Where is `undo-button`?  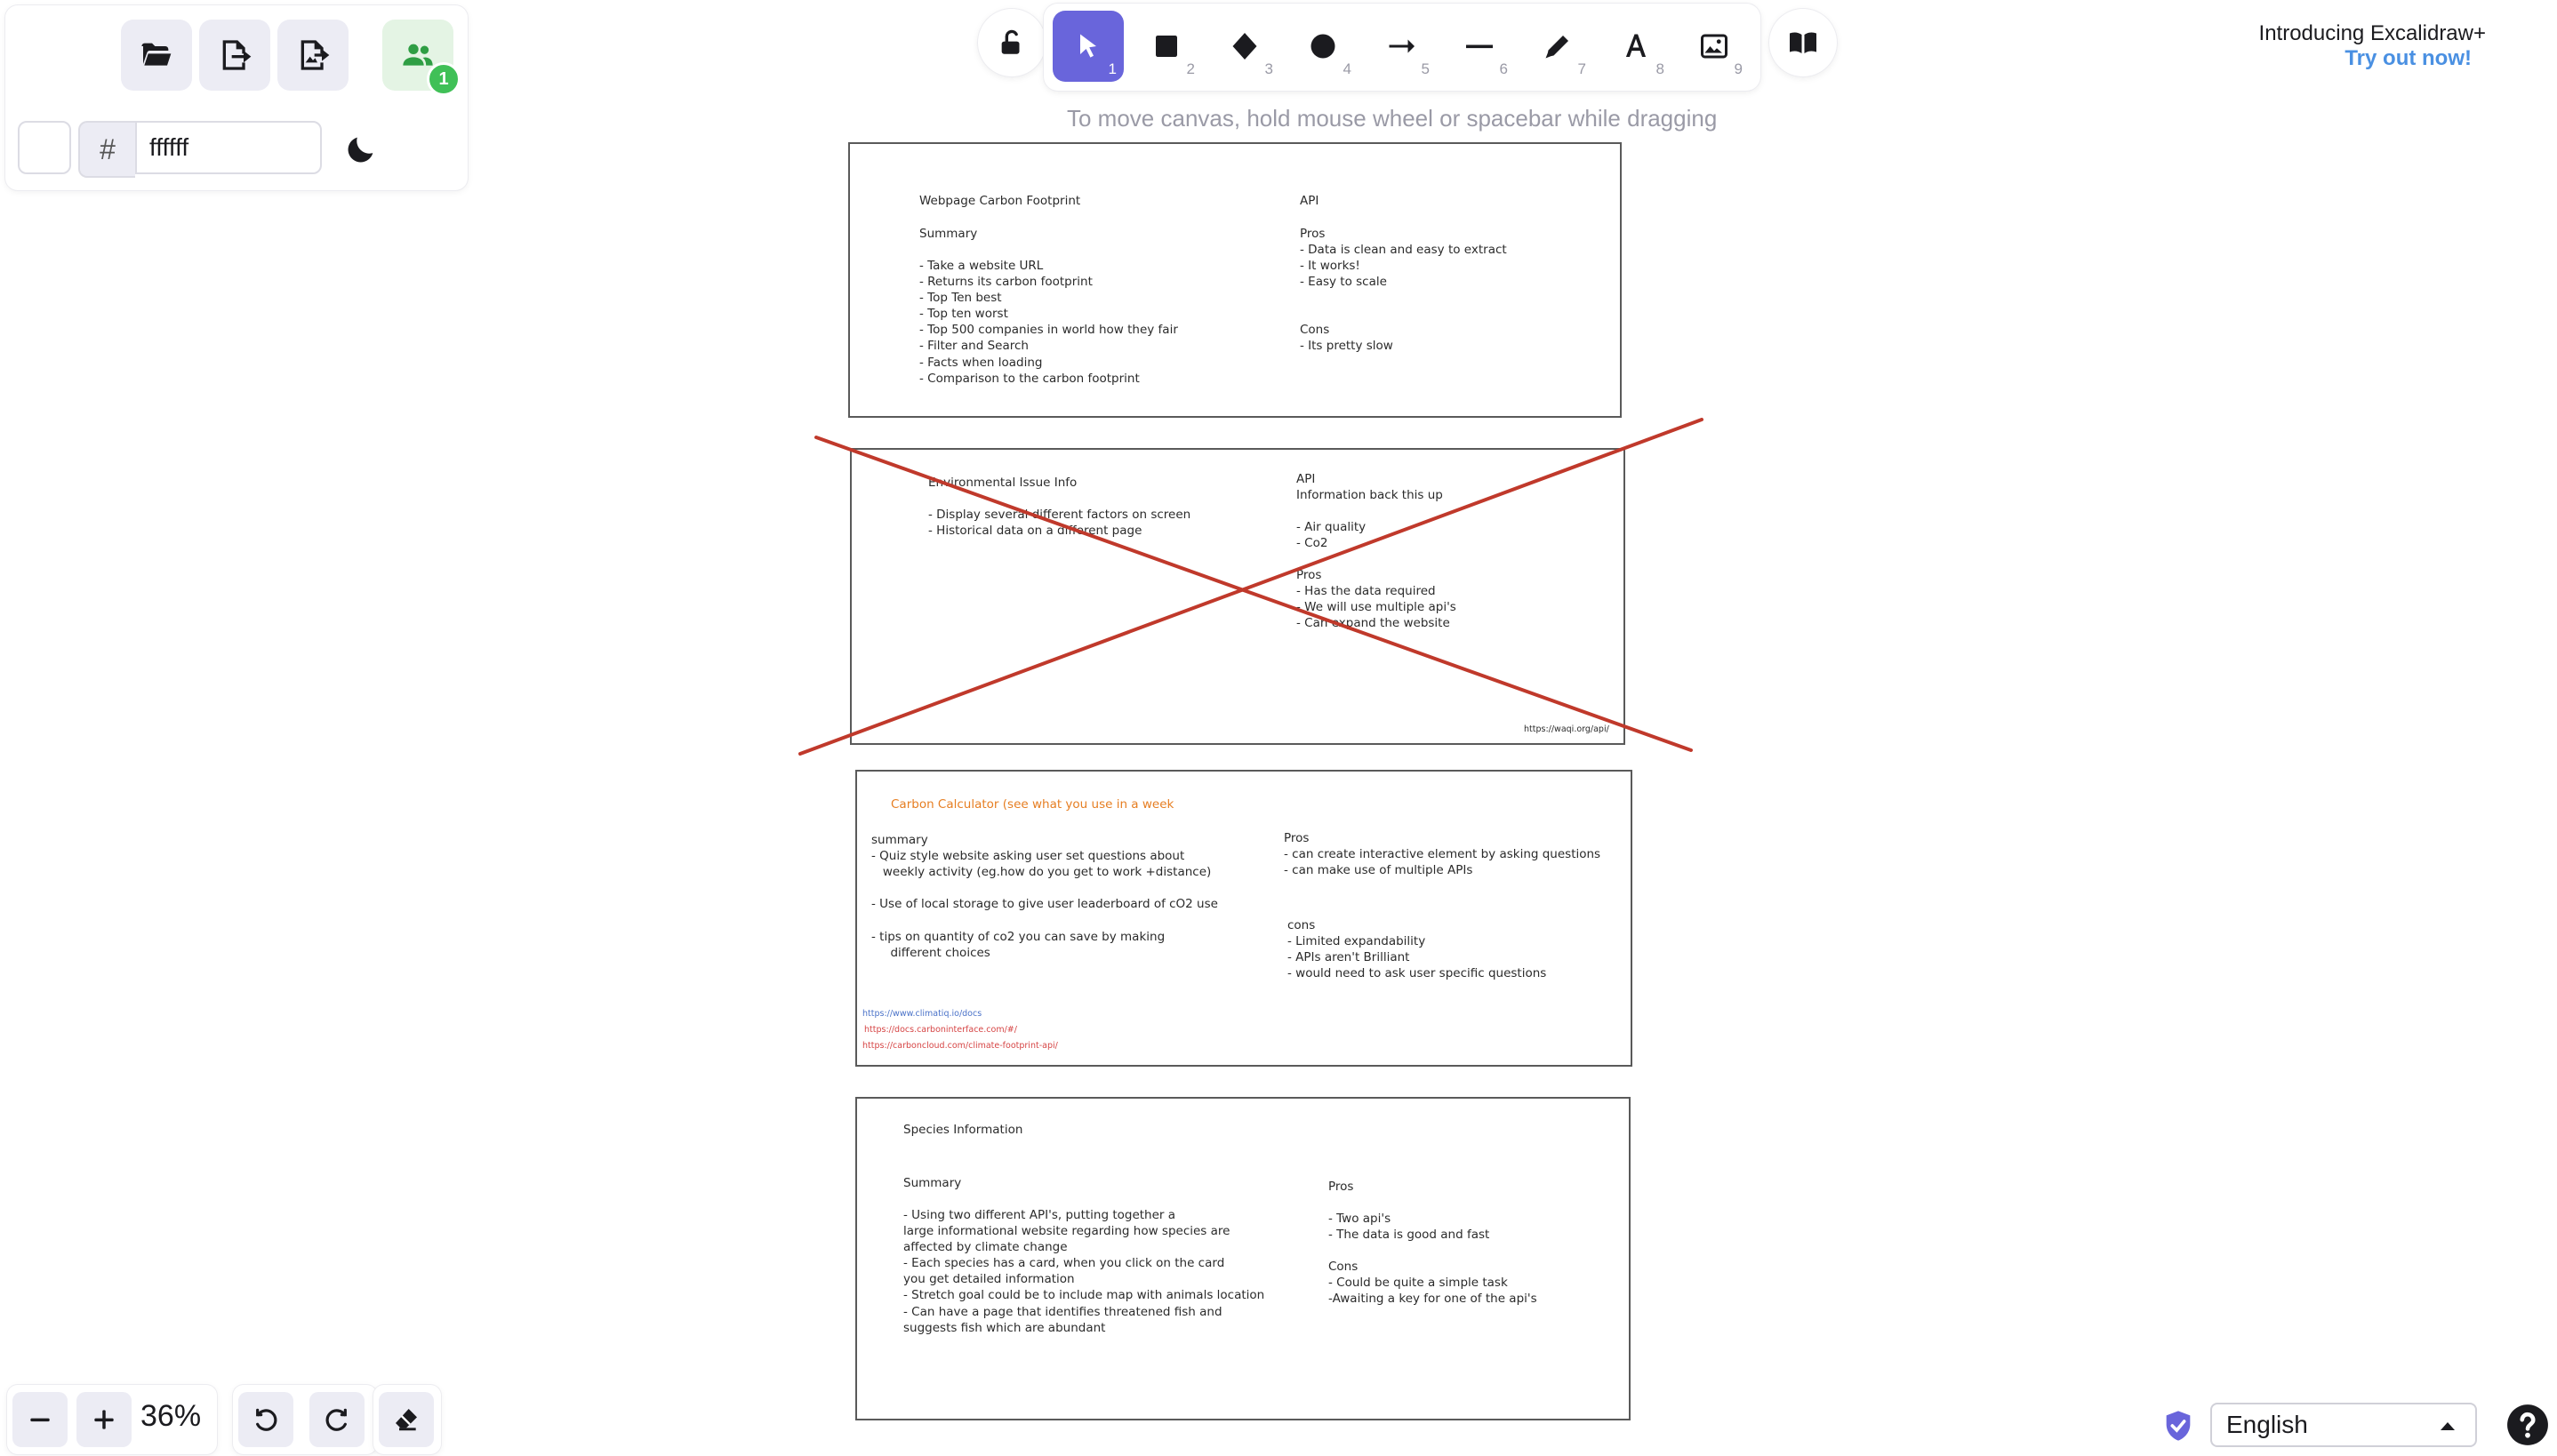 undo-button is located at coordinates (265, 1419).